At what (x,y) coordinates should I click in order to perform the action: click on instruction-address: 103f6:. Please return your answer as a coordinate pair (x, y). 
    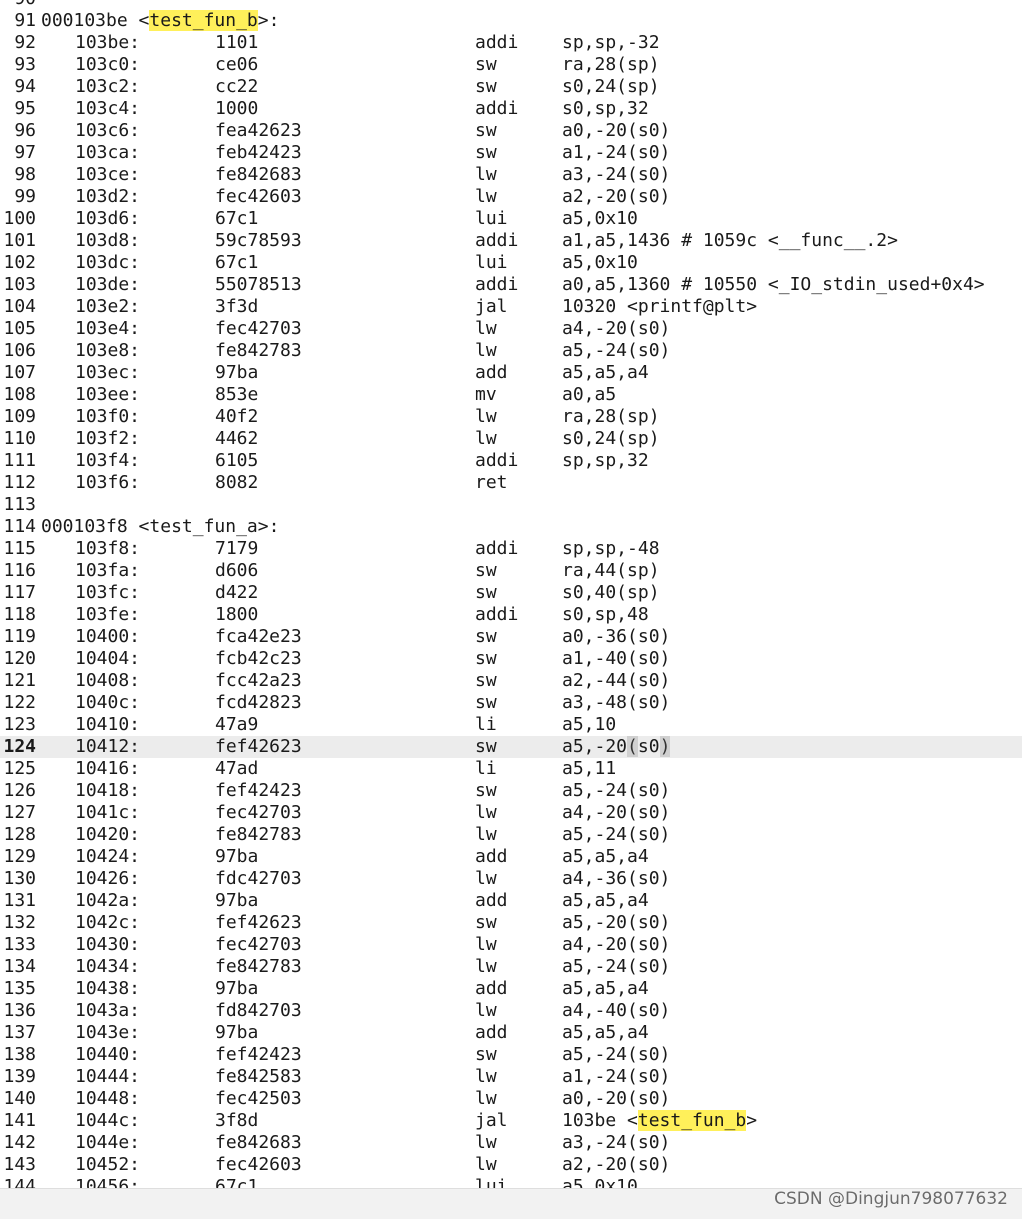
    Looking at the image, I should click on (108, 482).